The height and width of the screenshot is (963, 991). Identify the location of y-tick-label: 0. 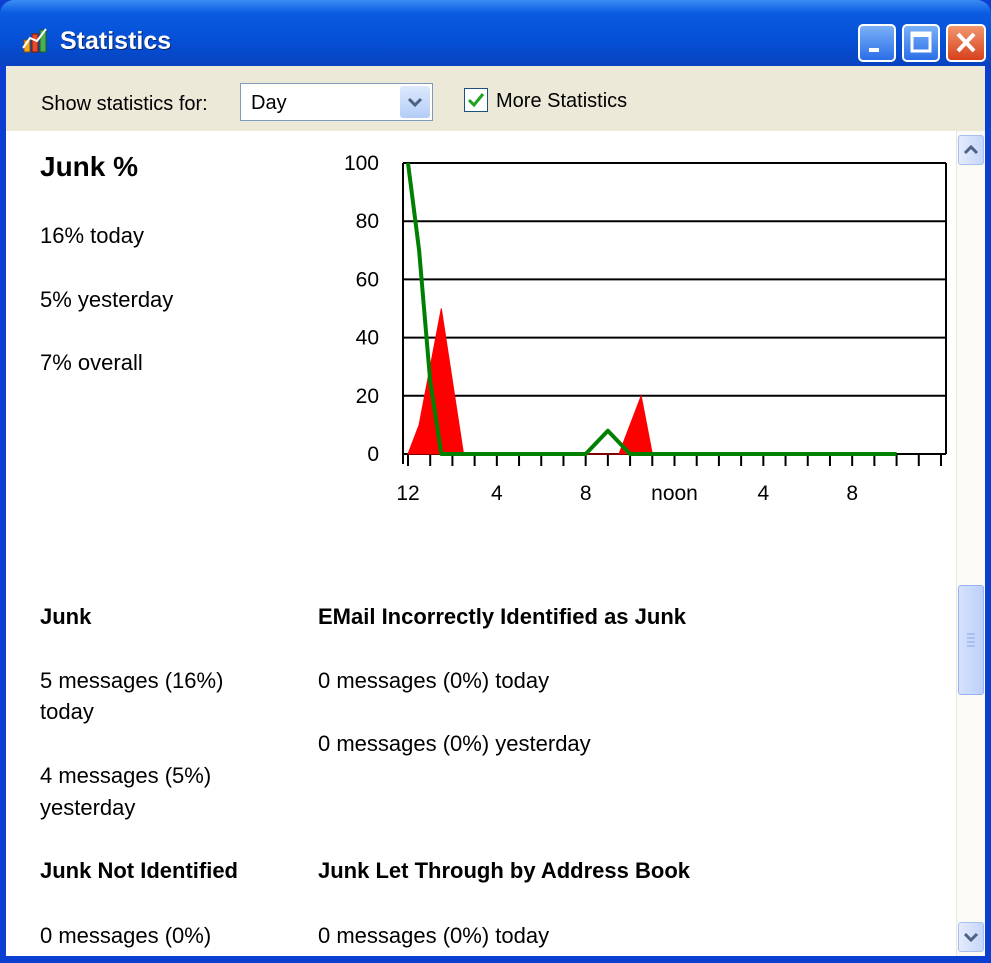
(373, 454).